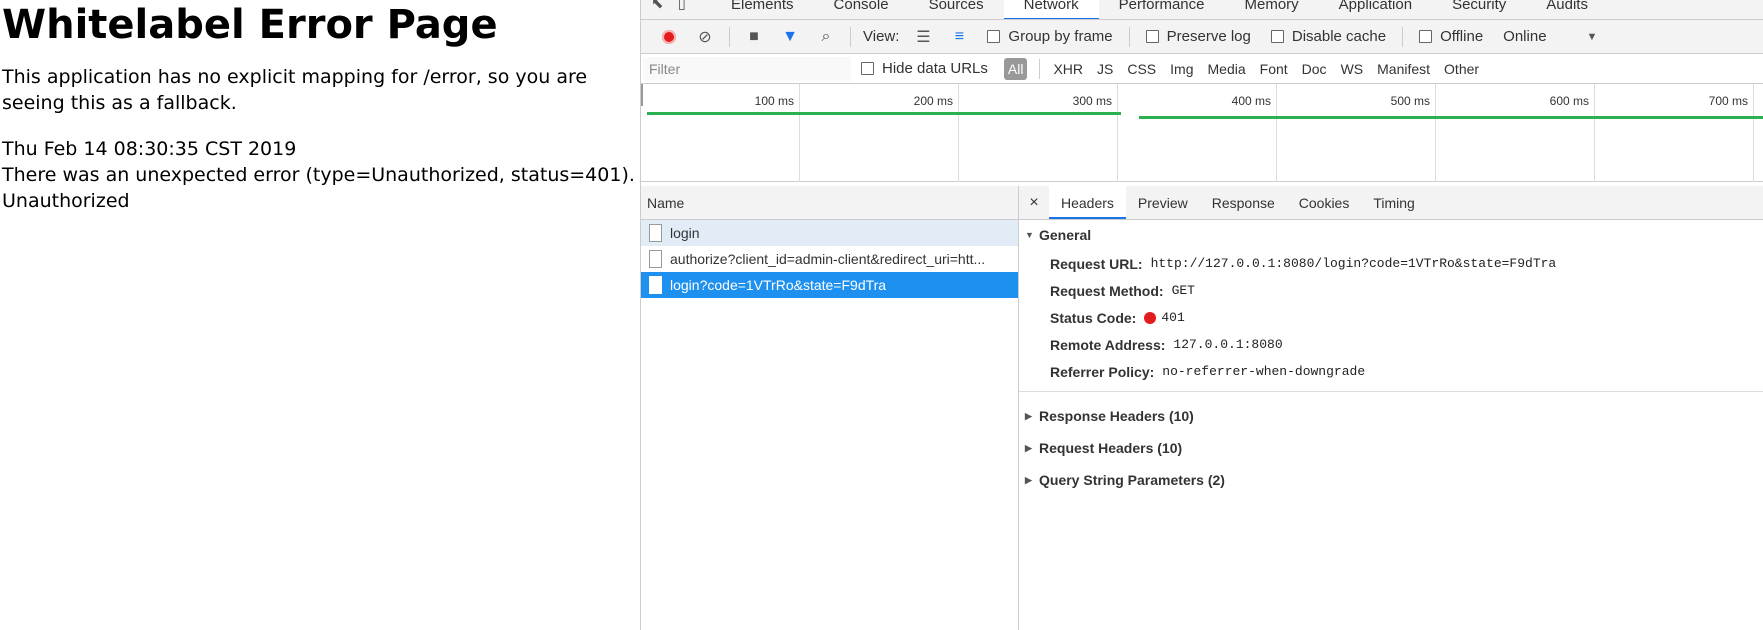  What do you see at coordinates (657, 6) in the screenshot?
I see `inspect-element-icon: ⬉` at bounding box center [657, 6].